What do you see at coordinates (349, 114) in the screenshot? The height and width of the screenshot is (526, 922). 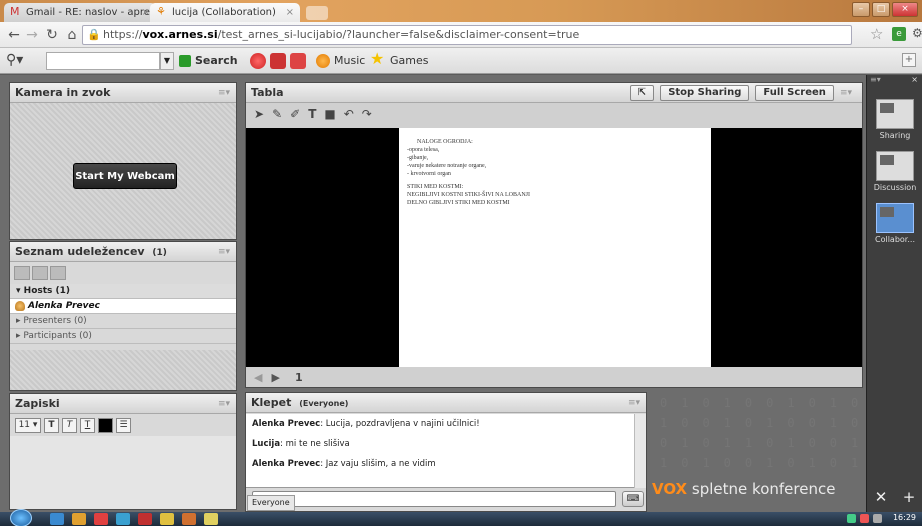 I see `undo-icon: ↶` at bounding box center [349, 114].